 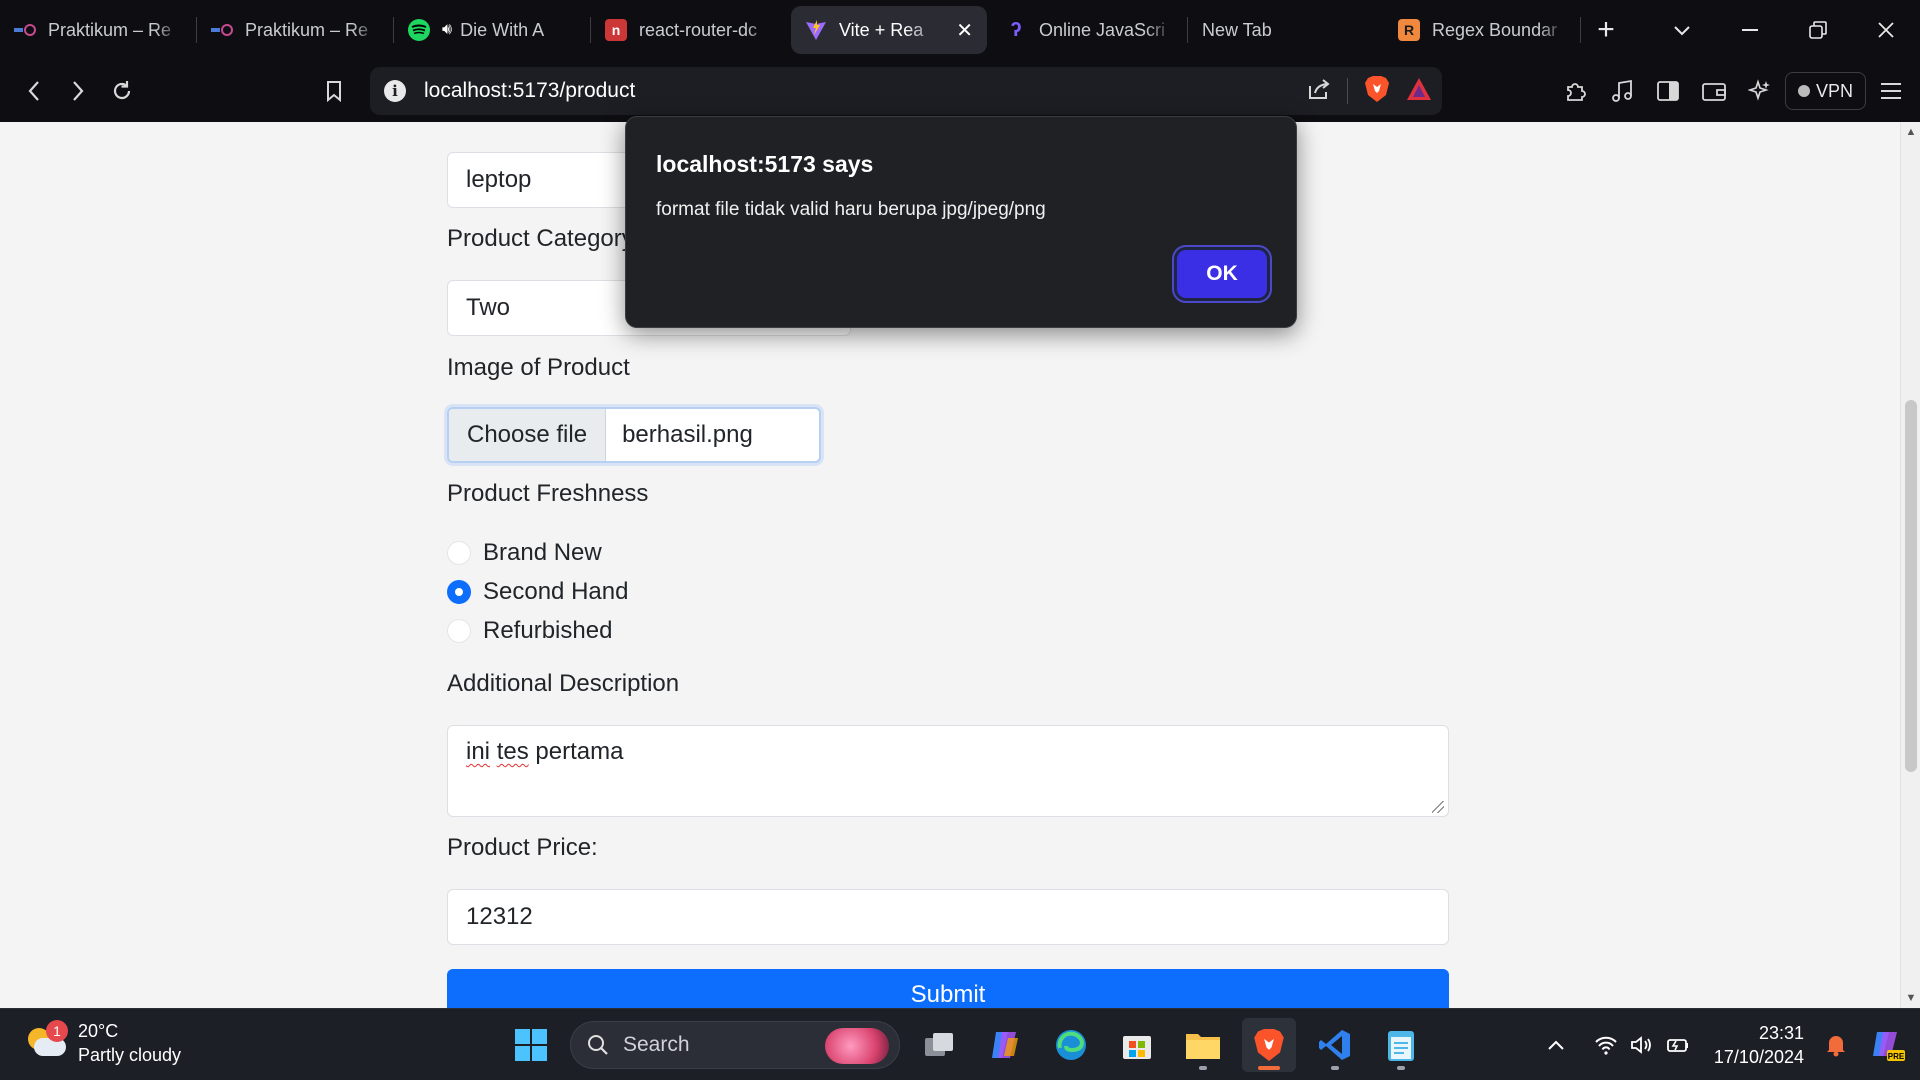 I want to click on copilot-pre-icon: PRE, so click(x=1888, y=1045).